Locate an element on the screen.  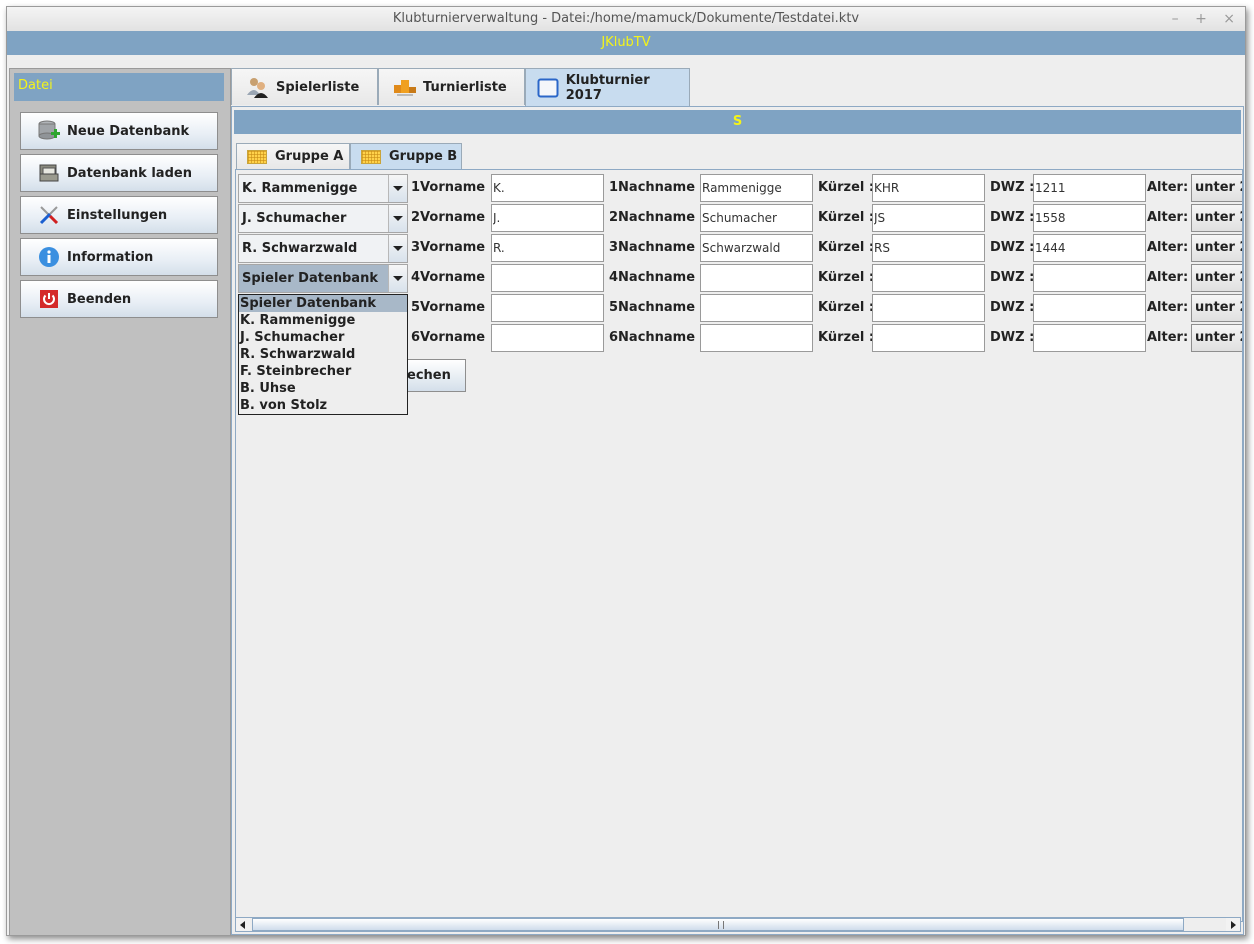
settings-label: Einstellungen is located at coordinates (117, 215).